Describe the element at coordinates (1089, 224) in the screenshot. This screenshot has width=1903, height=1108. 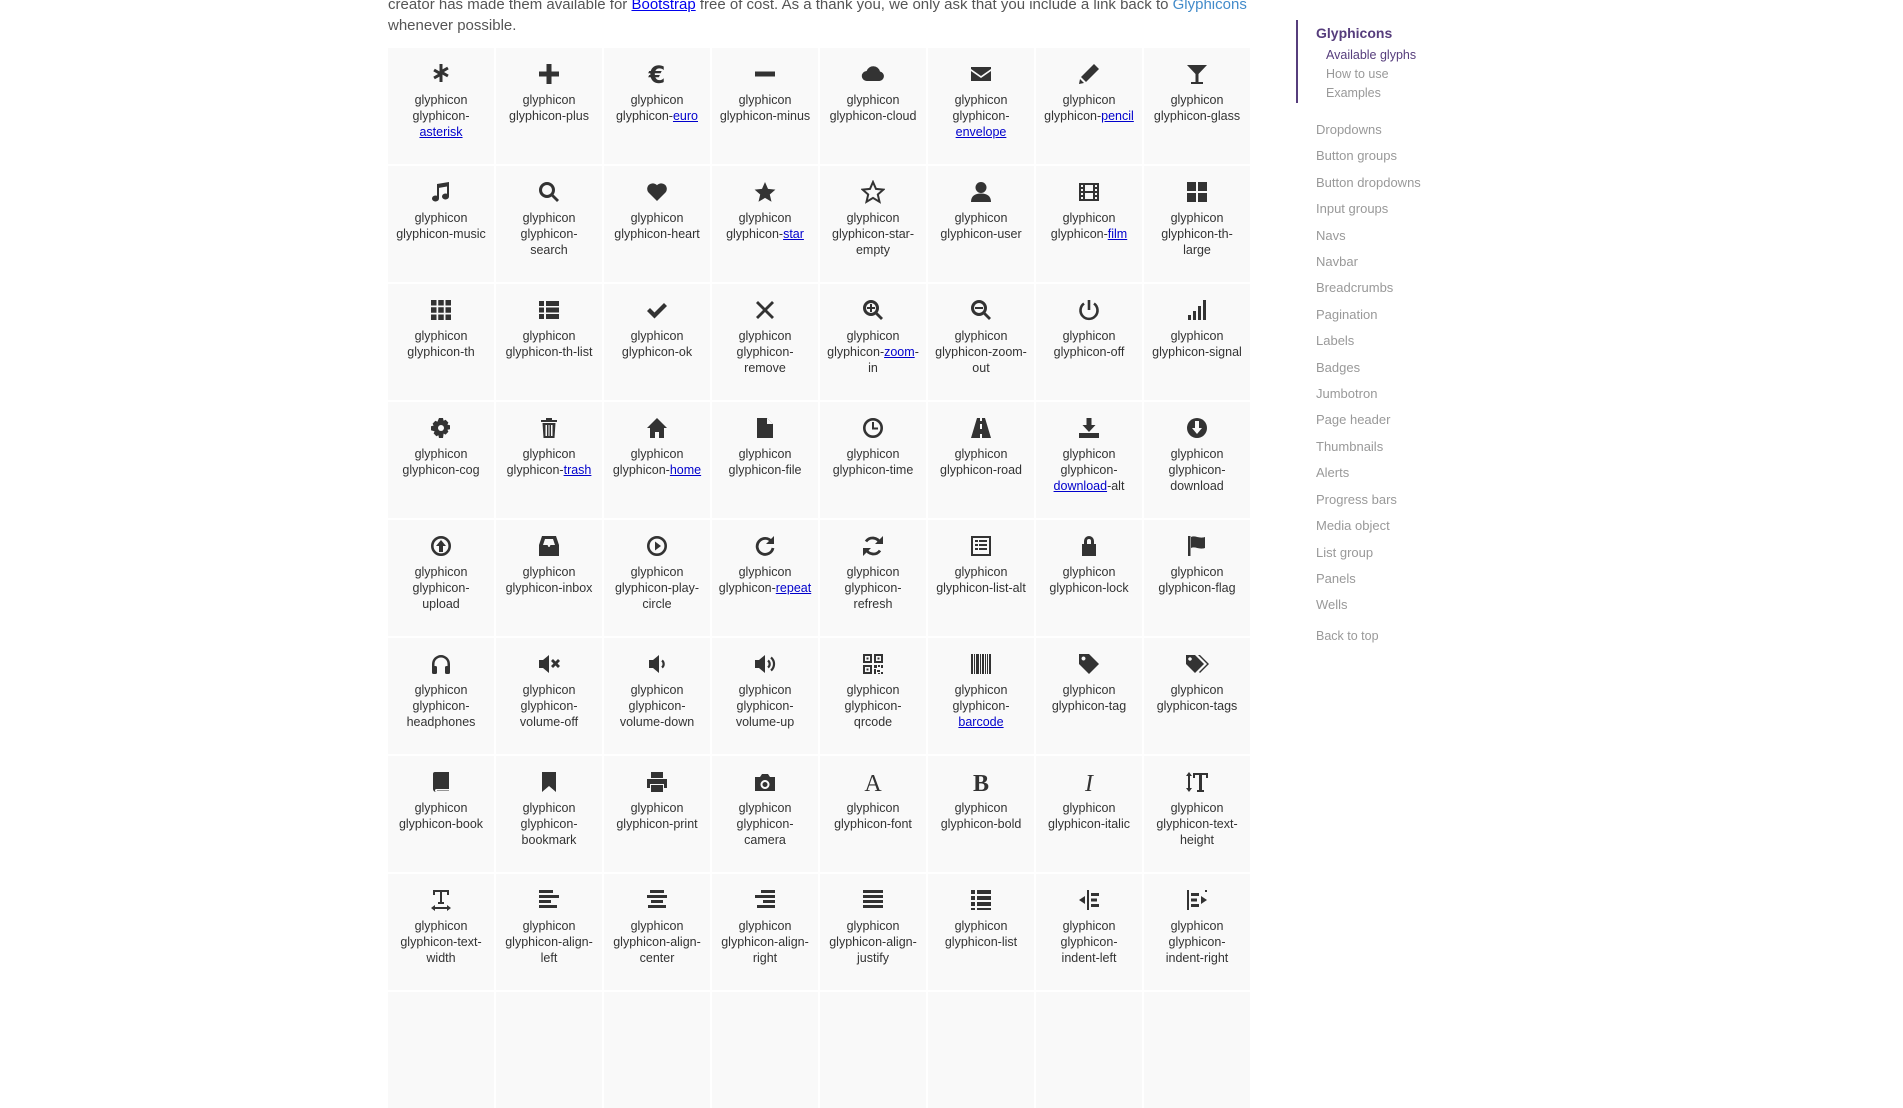
I see `glyph-cell-film: glyphicon glyphicon-film` at that location.